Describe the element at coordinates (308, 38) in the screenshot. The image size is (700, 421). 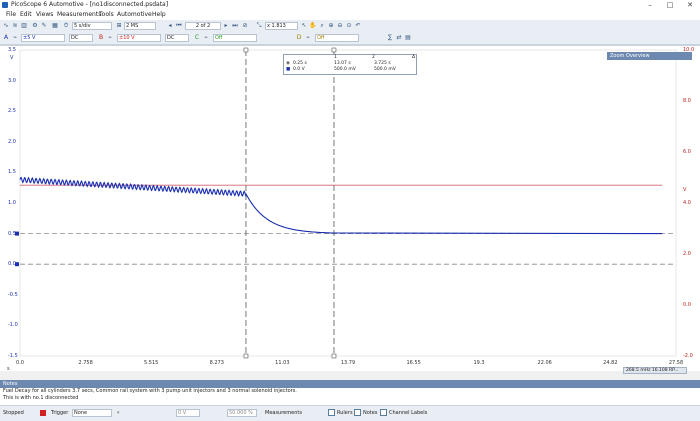
I see `channel-d-probe-icon: ⌁` at that location.